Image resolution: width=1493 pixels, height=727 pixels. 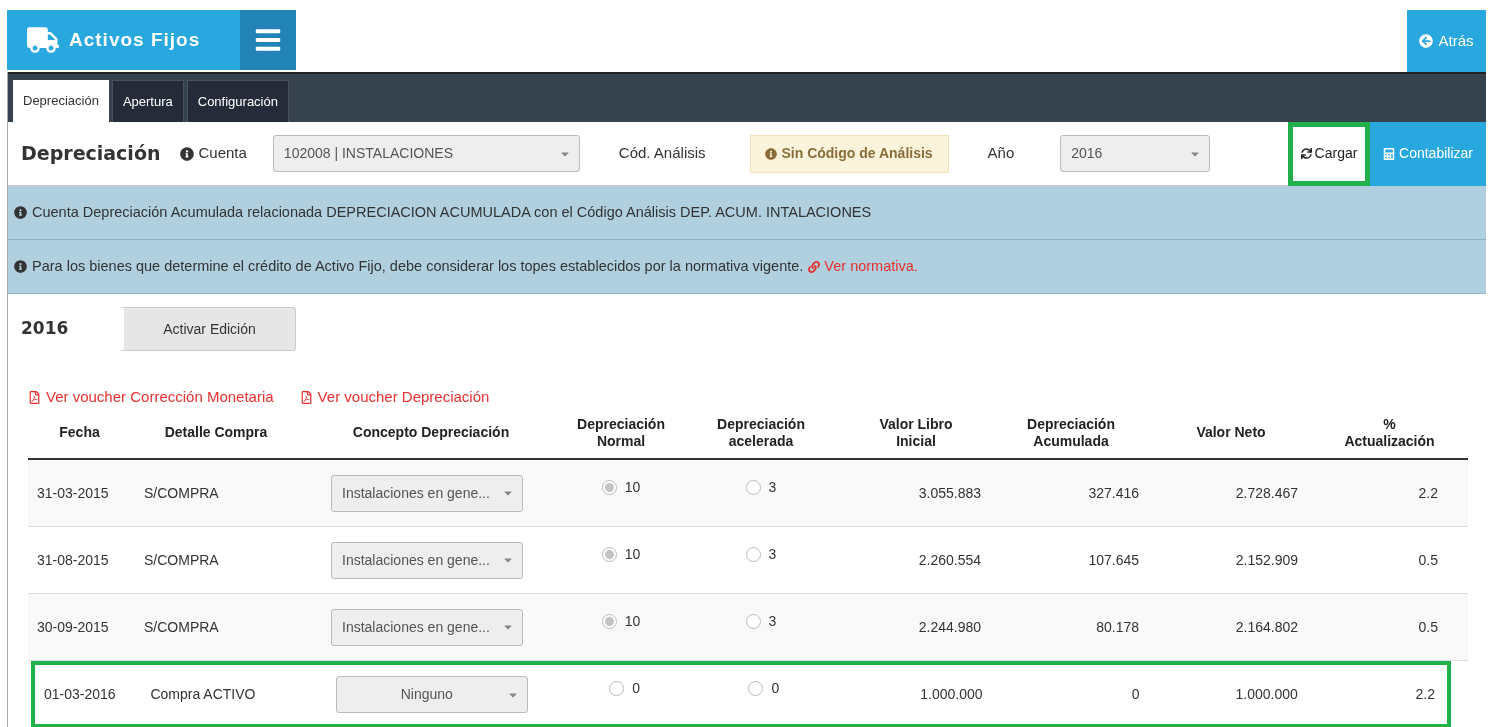 I want to click on table-cell: 2.244.980, so click(x=949, y=626).